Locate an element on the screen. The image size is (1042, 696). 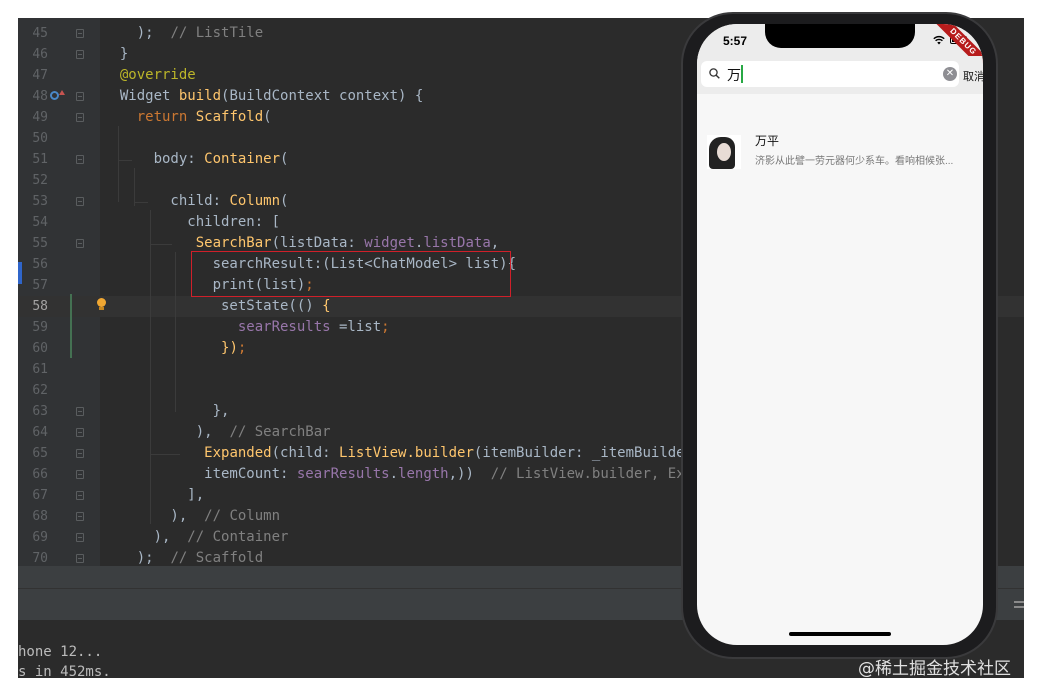
annotation-highlight-box is located at coordinates (351, 274).